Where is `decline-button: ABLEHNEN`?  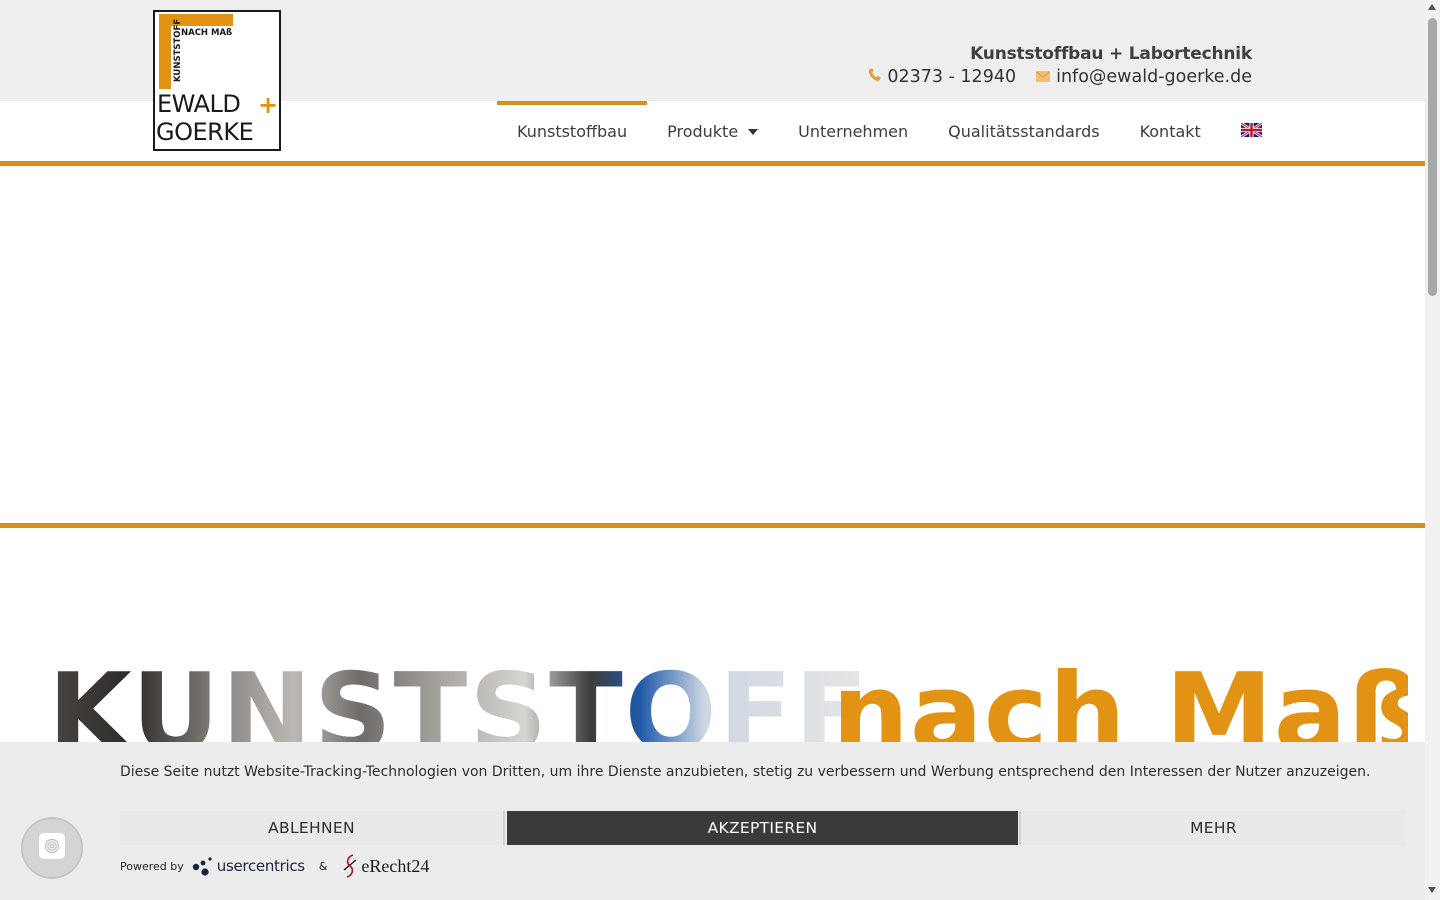
decline-button: ABLEHNEN is located at coordinates (311, 828).